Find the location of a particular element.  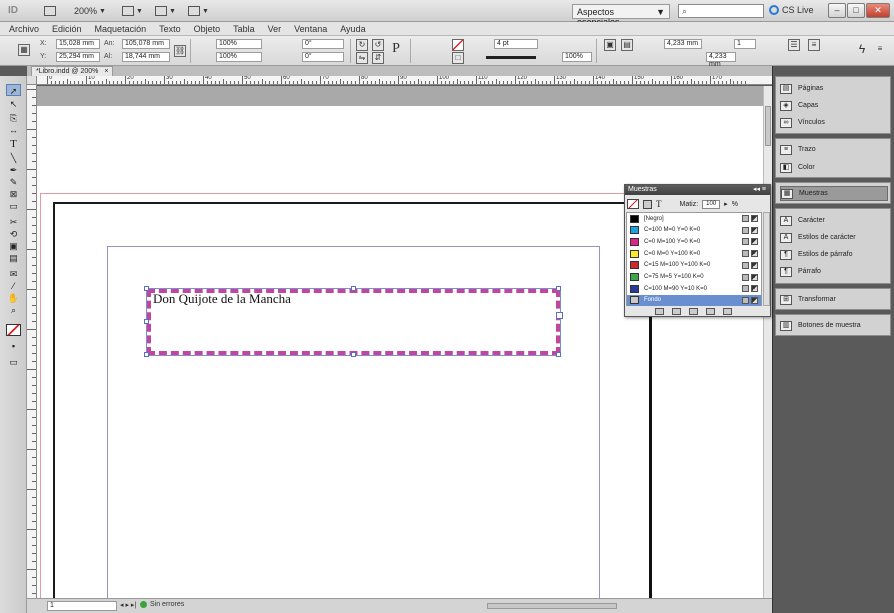

rotate-ccw-icon: ↺ is located at coordinates (378, 45).